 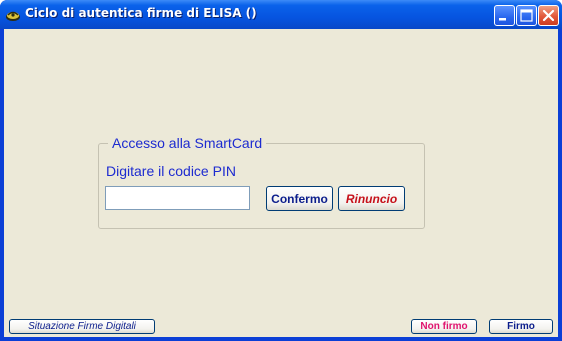 What do you see at coordinates (141, 13) in the screenshot?
I see `window-title: Ciclo di autentica firme di ELISA ()` at bounding box center [141, 13].